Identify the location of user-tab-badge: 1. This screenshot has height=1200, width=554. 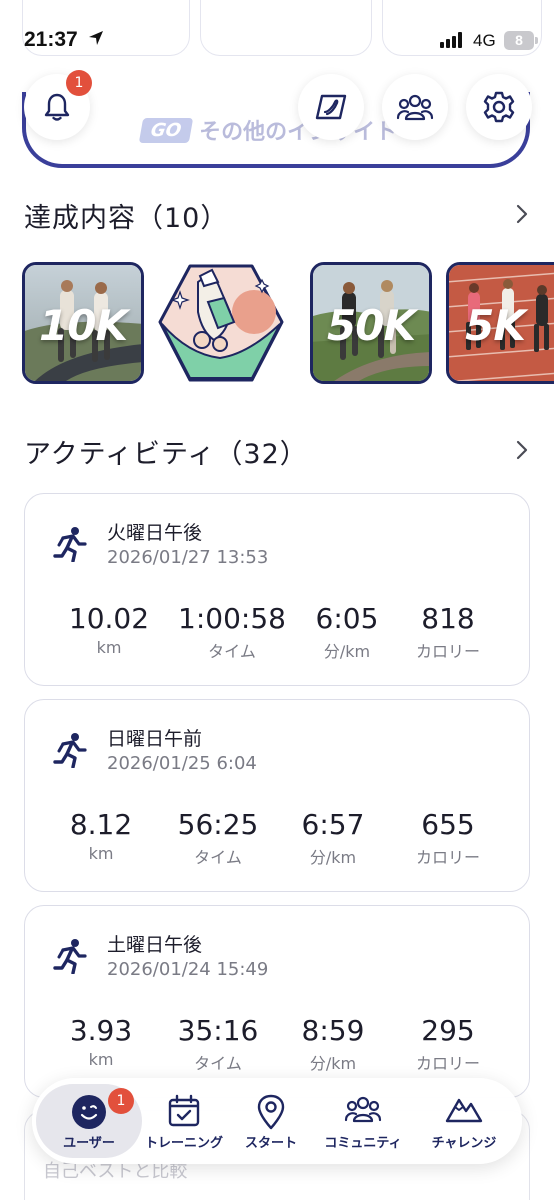
(121, 1101).